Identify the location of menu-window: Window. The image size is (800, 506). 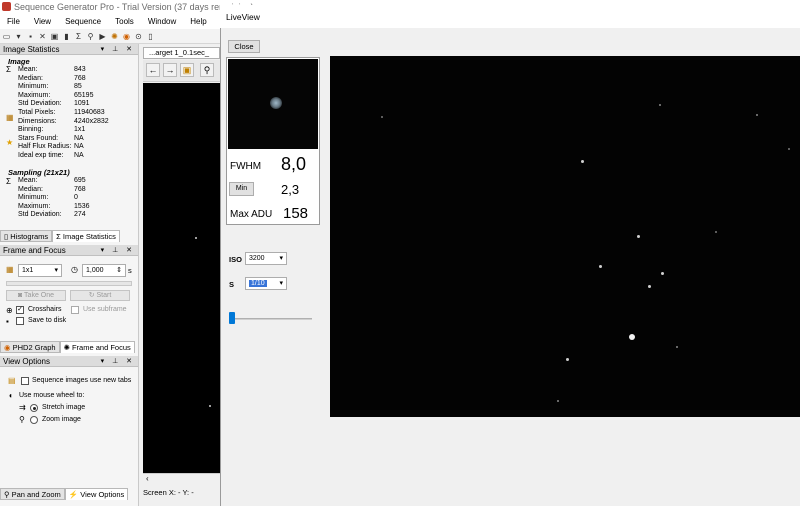
(162, 21).